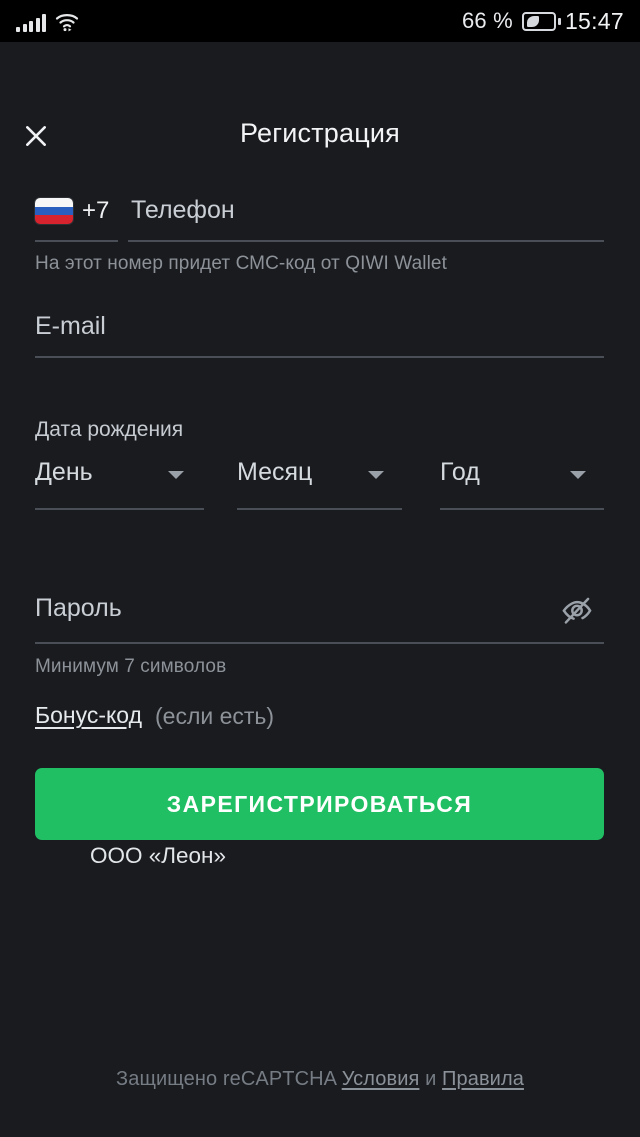 The width and height of the screenshot is (640, 1137). Describe the element at coordinates (320, 343) in the screenshot. I see `email-field-row: E-mail` at that location.